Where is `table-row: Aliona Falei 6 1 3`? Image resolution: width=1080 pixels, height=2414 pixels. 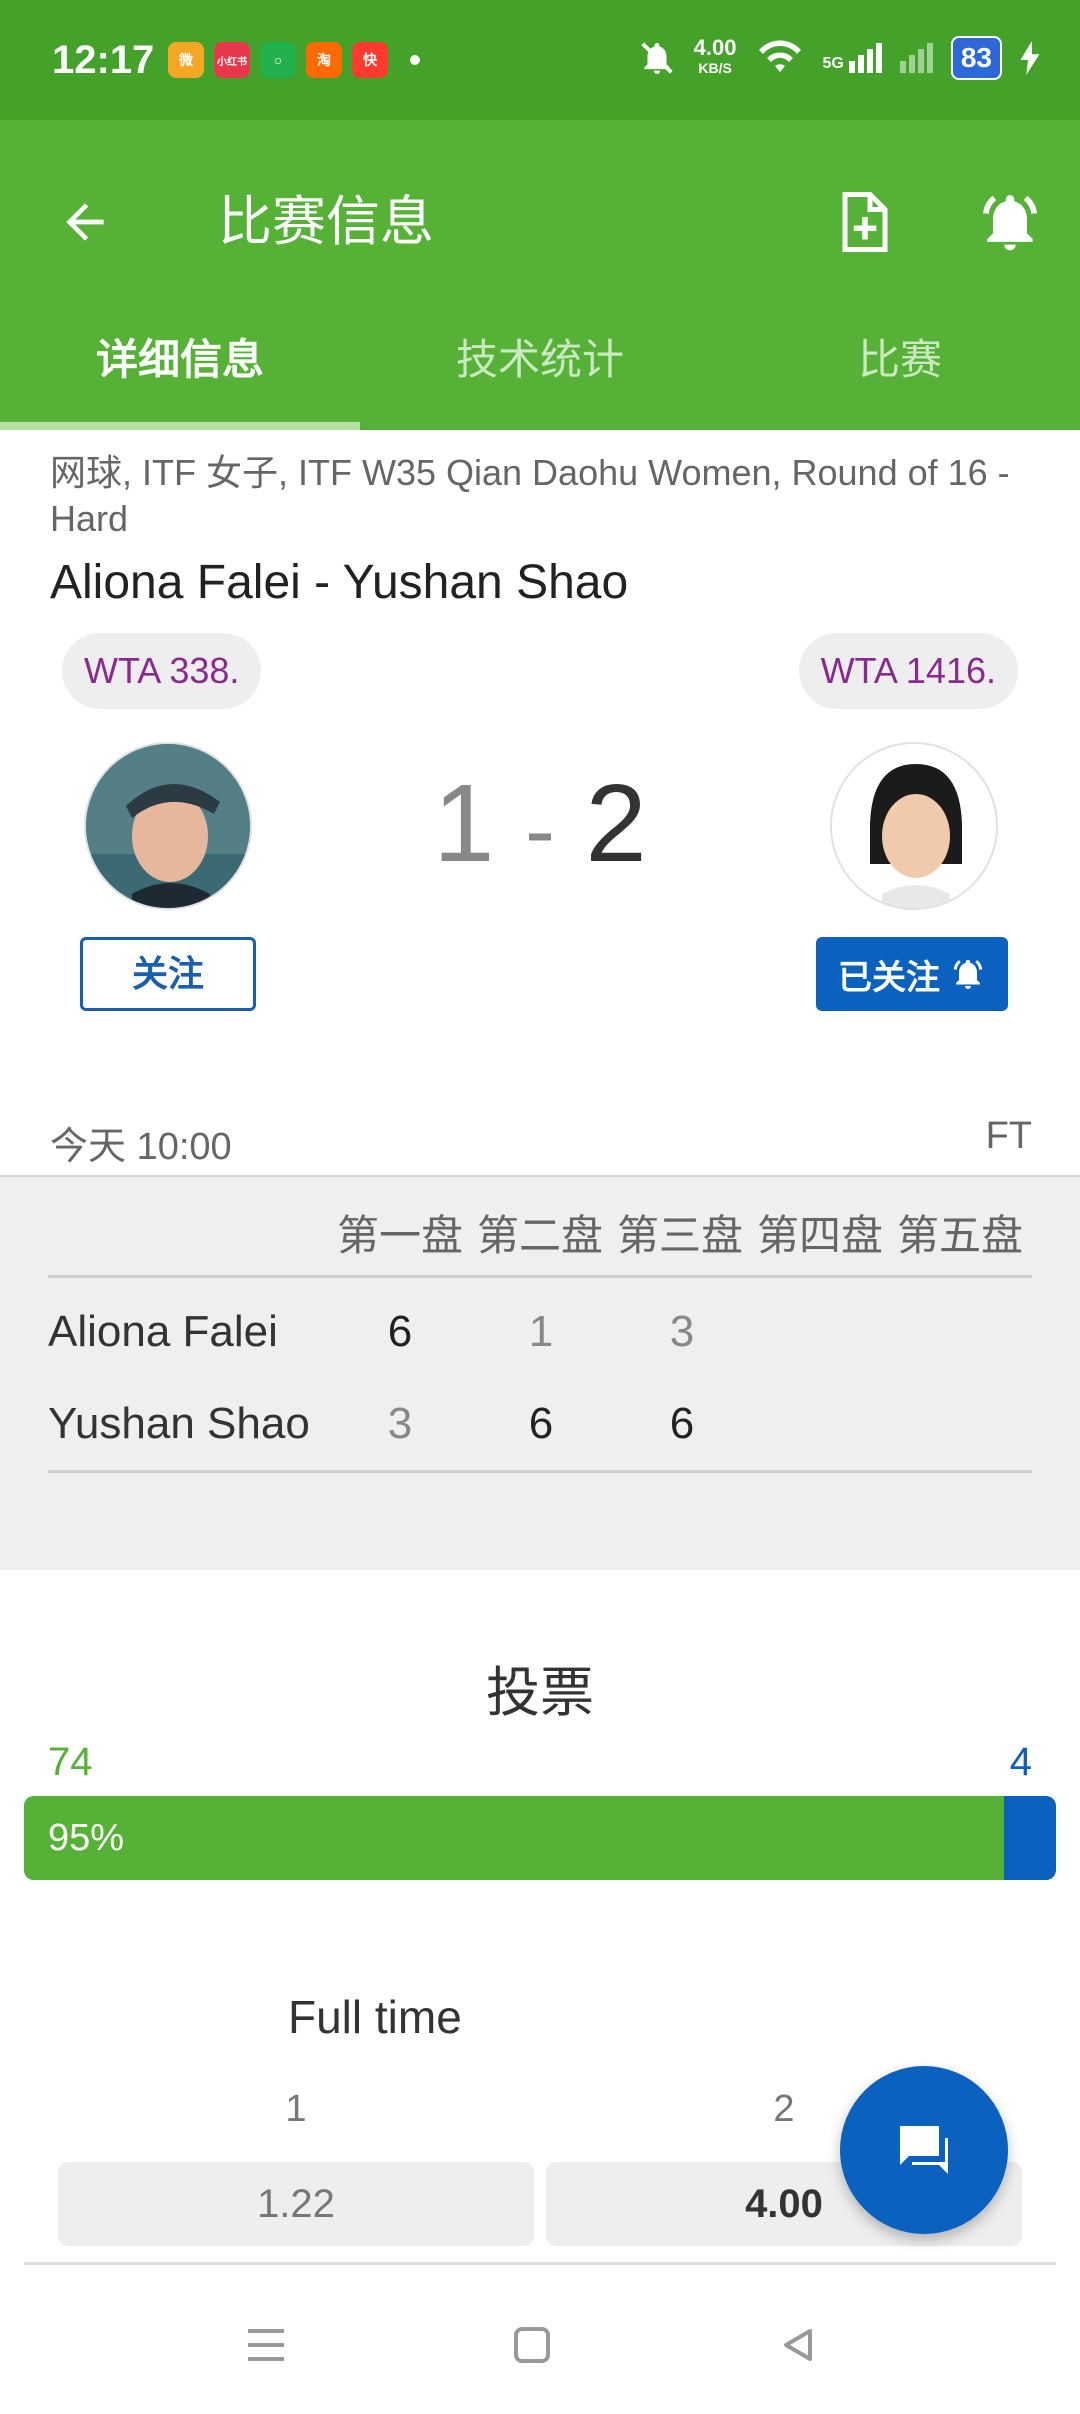
table-row: Aliona Falei 6 1 3 is located at coordinates (540, 1337).